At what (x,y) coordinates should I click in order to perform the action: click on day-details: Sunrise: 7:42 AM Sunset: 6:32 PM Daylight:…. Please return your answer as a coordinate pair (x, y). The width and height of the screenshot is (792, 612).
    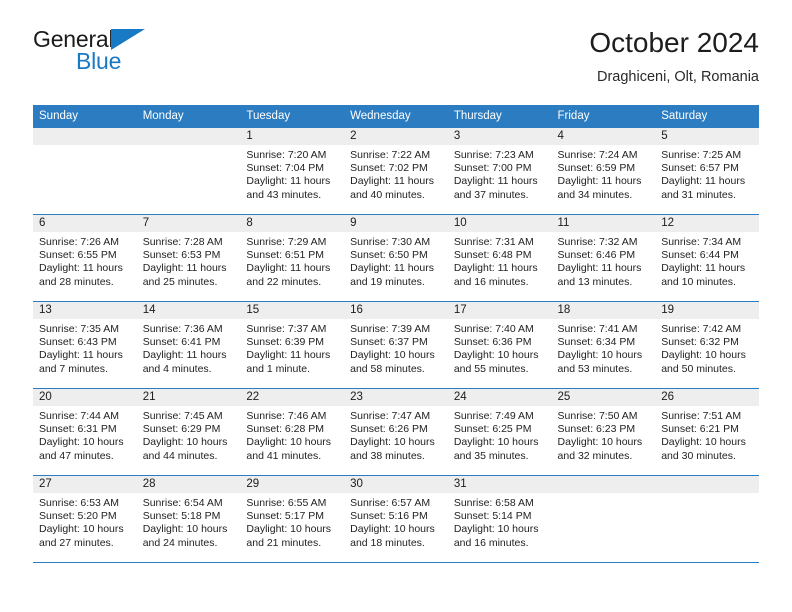
    Looking at the image, I should click on (707, 347).